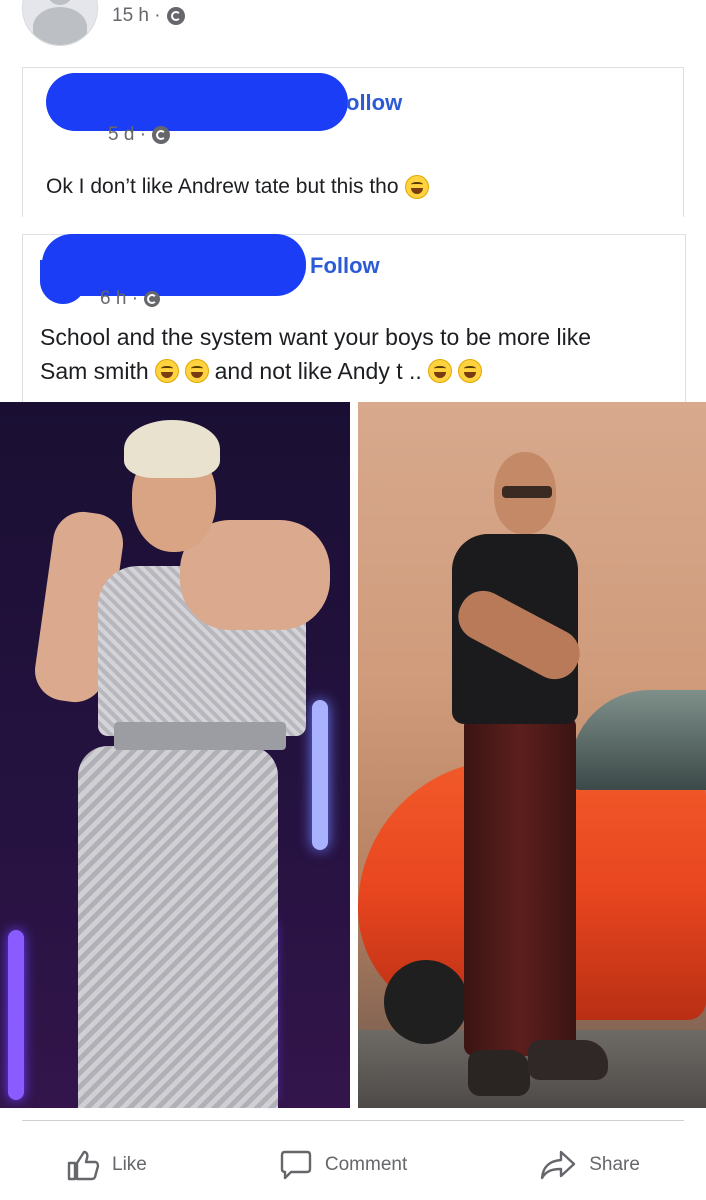  What do you see at coordinates (60, 2) in the screenshot?
I see `avatar-head-shape` at bounding box center [60, 2].